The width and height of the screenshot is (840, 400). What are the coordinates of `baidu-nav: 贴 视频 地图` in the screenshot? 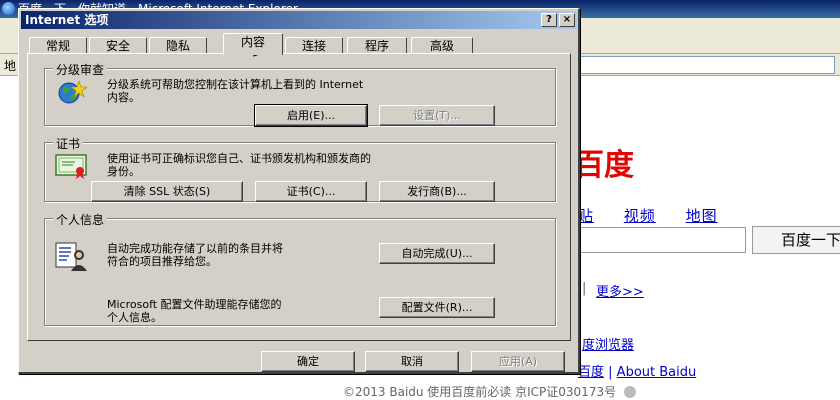 It's located at (655, 215).